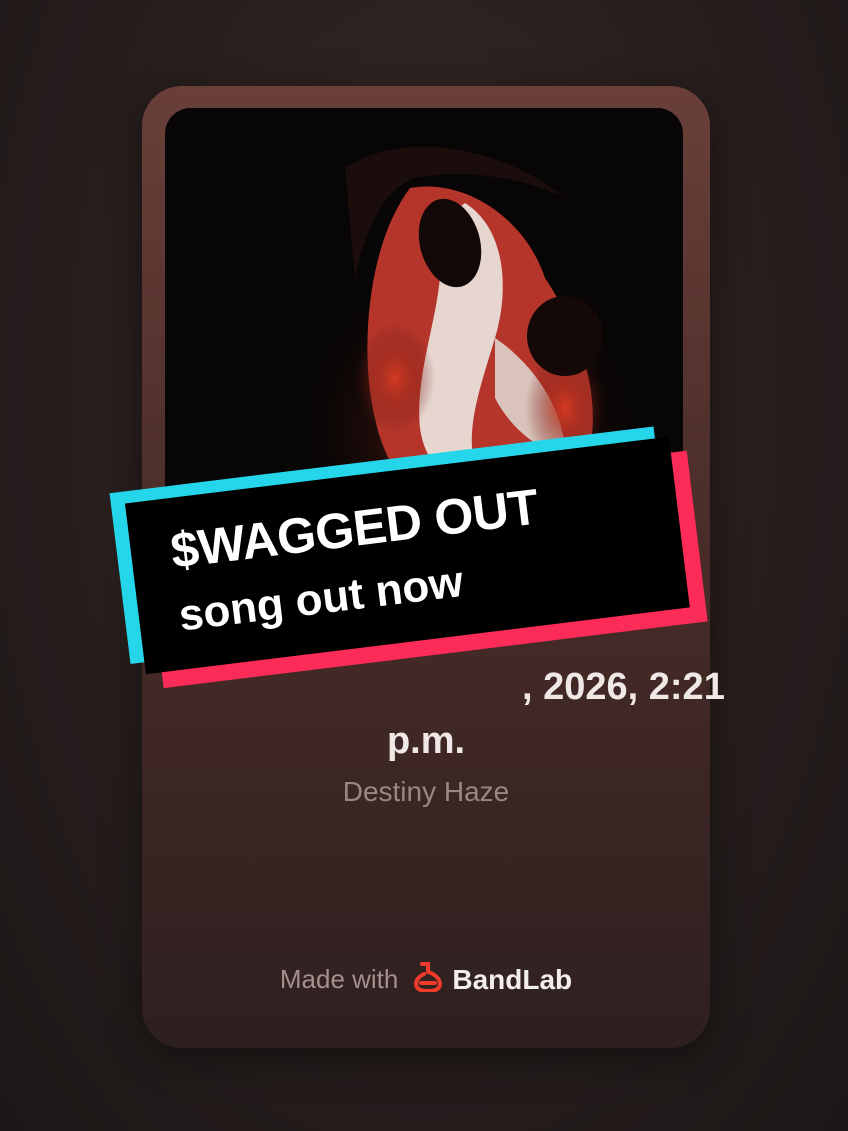  I want to click on bandlab-logo-icon, so click(428, 979).